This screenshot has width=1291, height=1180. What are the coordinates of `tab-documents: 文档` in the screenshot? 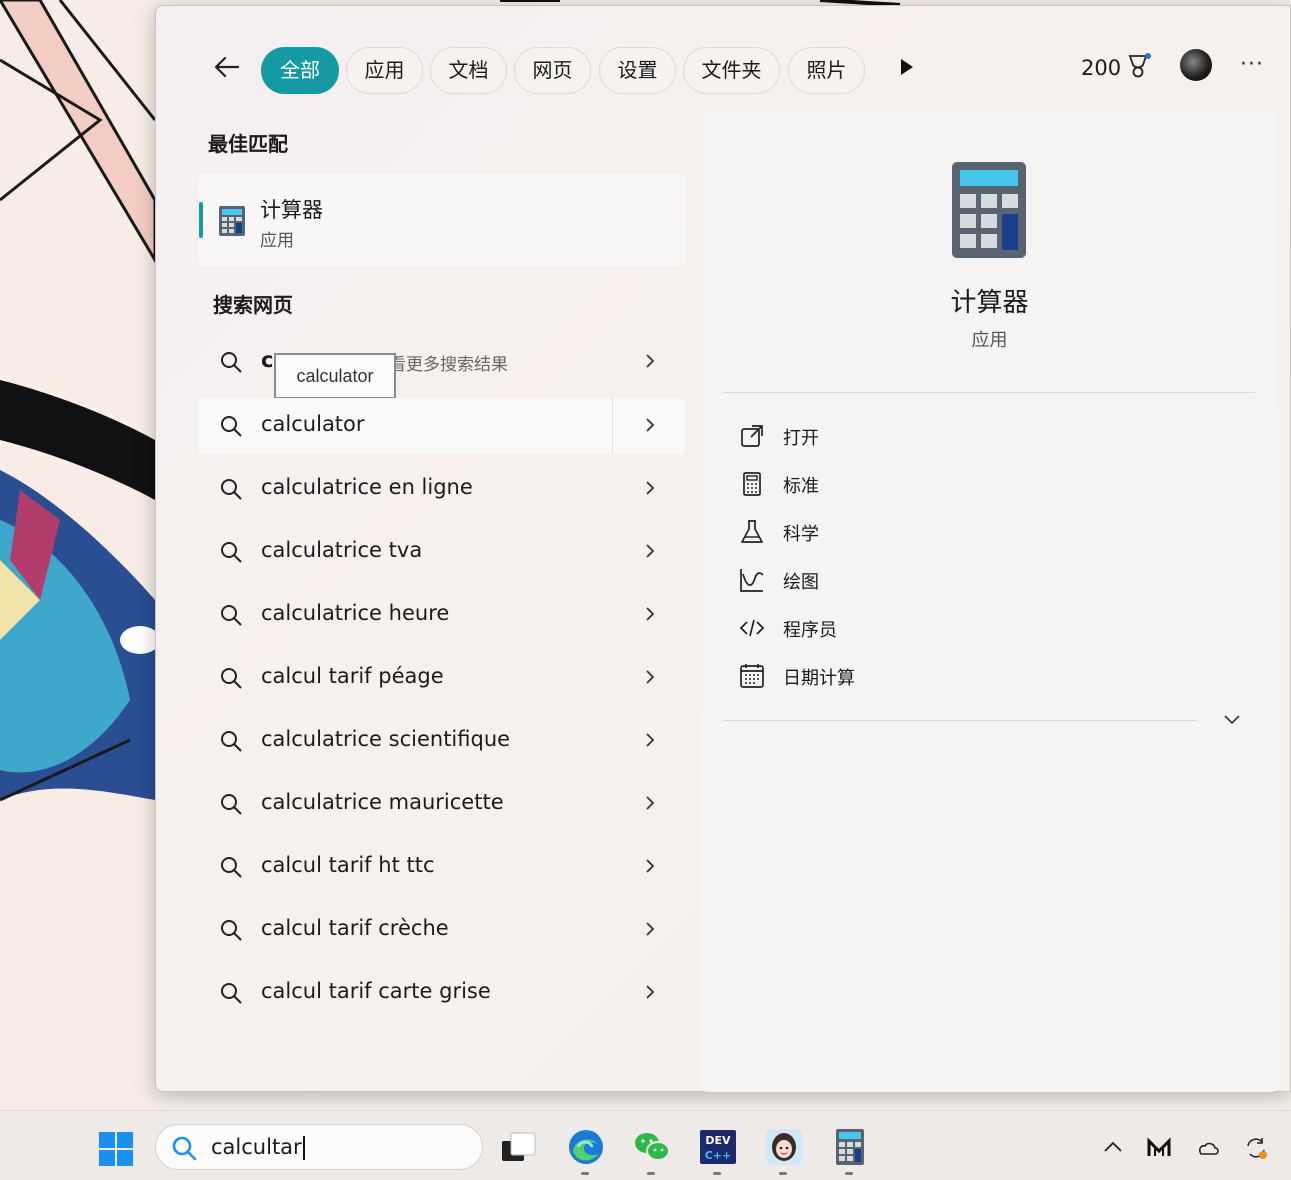 It's located at (468, 70).